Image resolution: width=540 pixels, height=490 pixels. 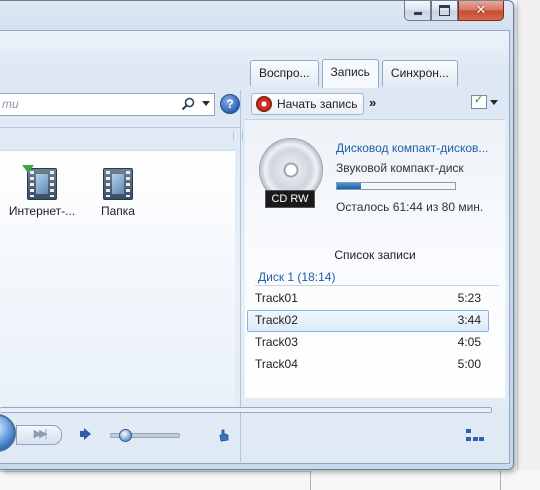 What do you see at coordinates (264, 104) in the screenshot?
I see `burn-icon` at bounding box center [264, 104].